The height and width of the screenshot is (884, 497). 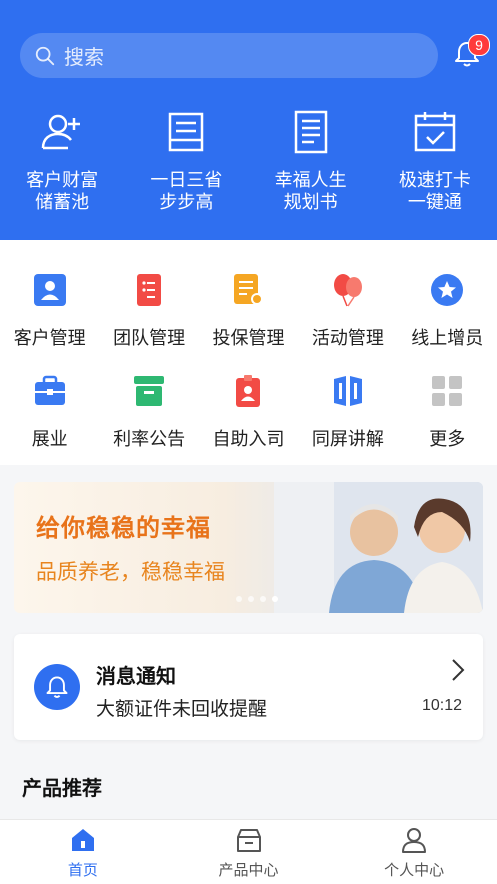 What do you see at coordinates (311, 163) in the screenshot?
I see `quick-link-life-plan: 幸福人生 规划书` at bounding box center [311, 163].